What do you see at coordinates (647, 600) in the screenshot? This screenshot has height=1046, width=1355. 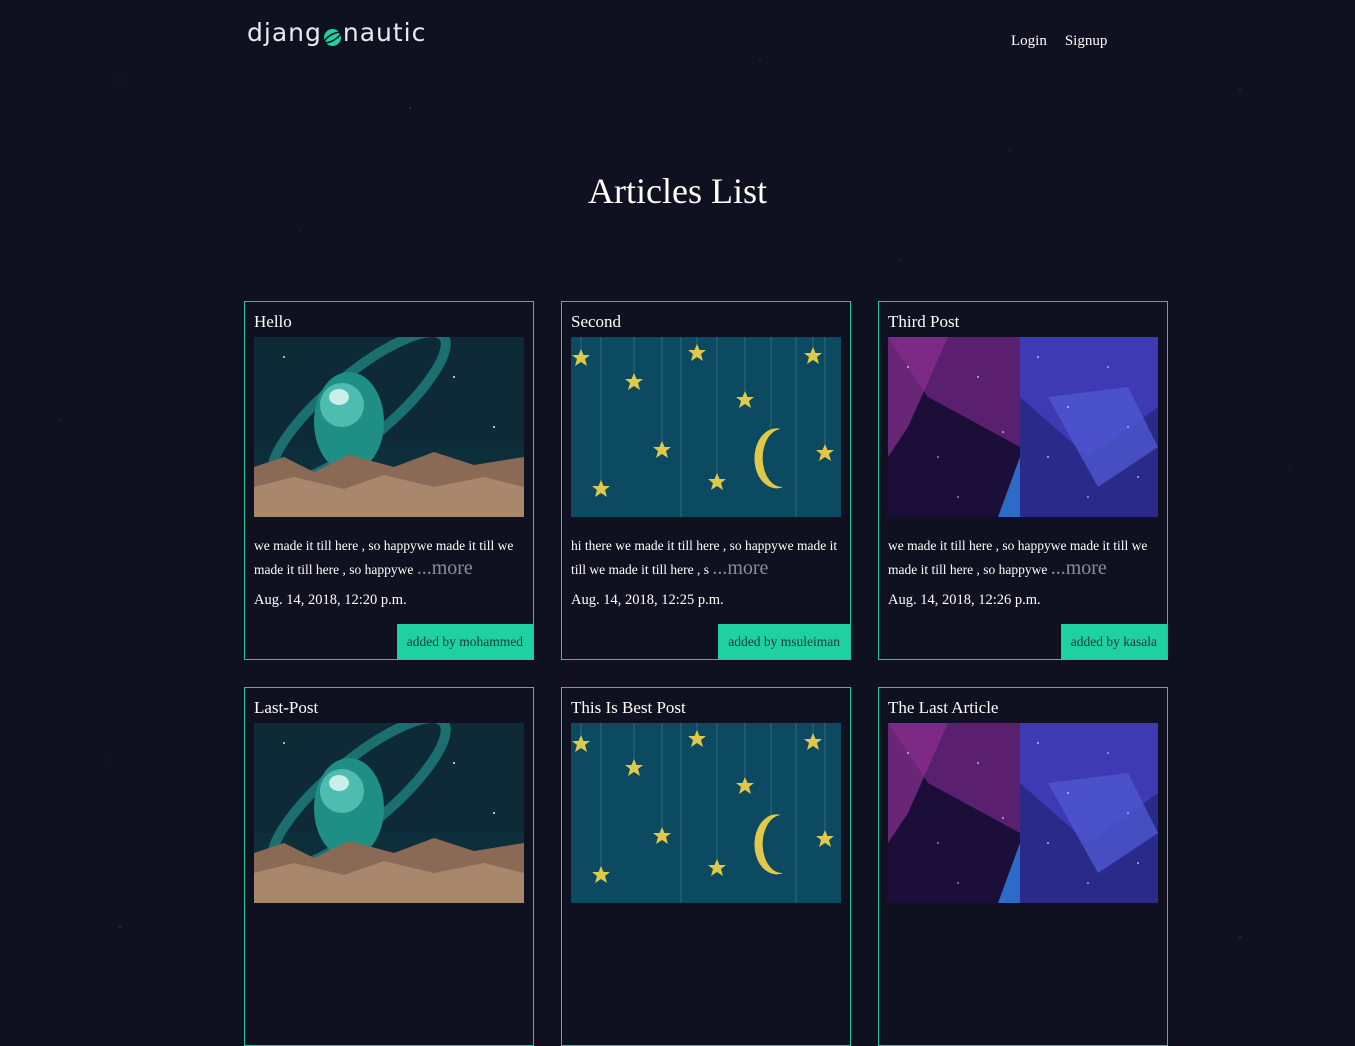 I see `article-date: Aug. 14, 2018, 12:25 p.m.` at bounding box center [647, 600].